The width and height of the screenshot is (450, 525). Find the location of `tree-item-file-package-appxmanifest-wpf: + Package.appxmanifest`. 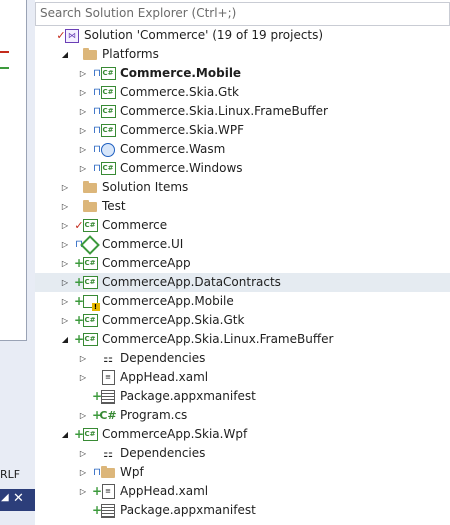

tree-item-file-package-appxmanifest-wpf: + Package.appxmanifest is located at coordinates (242, 510).